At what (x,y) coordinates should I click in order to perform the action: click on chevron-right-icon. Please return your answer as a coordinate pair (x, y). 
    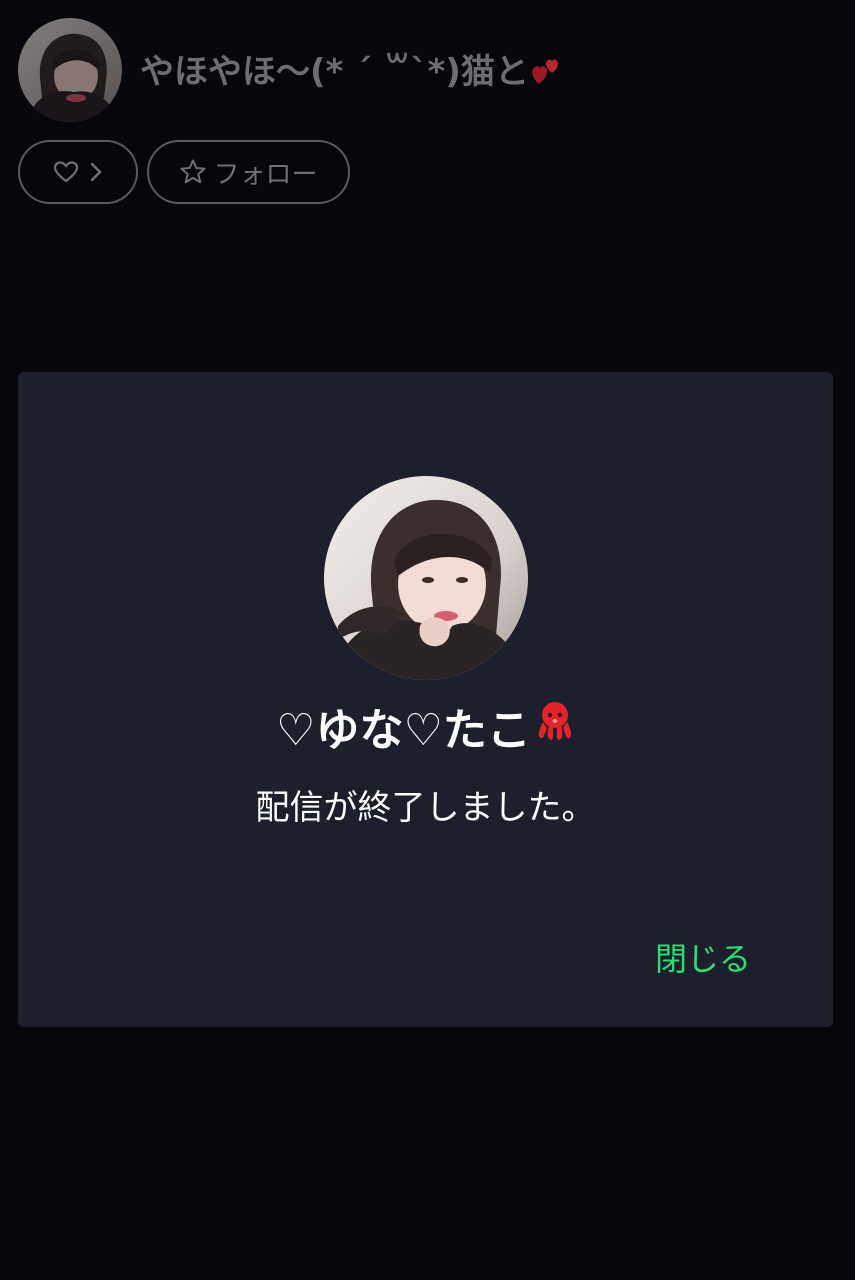
    Looking at the image, I should click on (96, 172).